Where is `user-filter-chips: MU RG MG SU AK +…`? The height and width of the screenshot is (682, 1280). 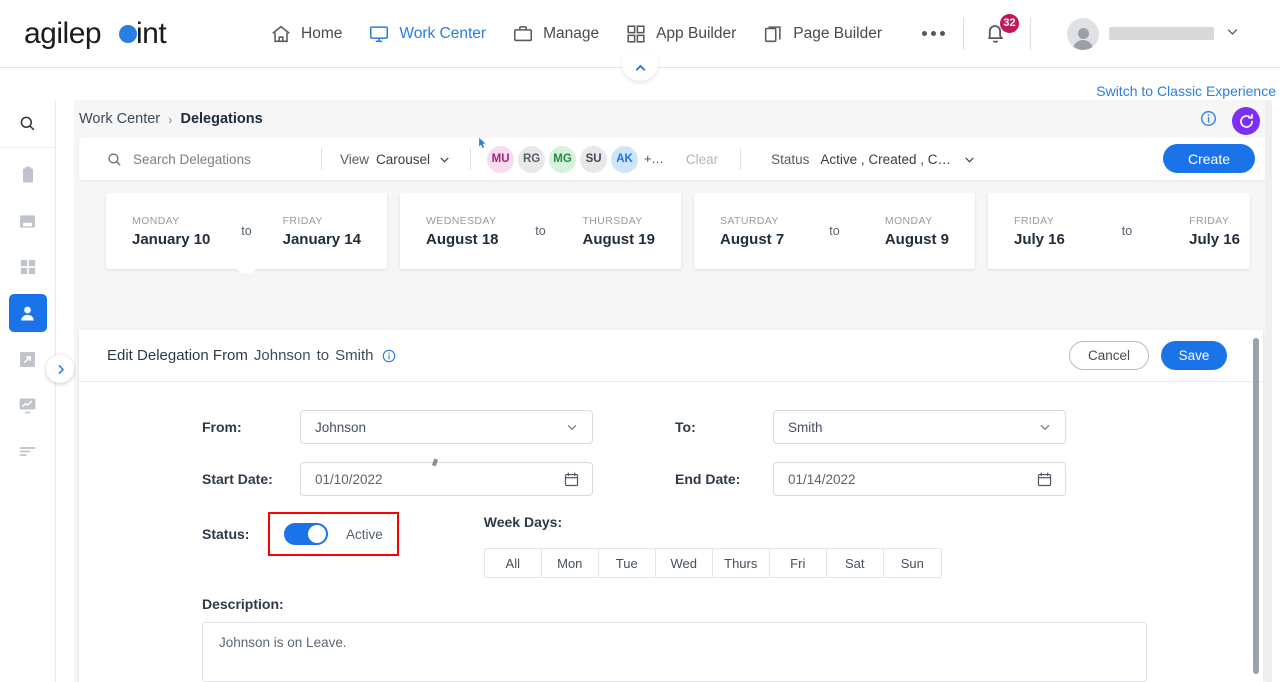 user-filter-chips: MU RG MG SU AK +… is located at coordinates (567, 155).